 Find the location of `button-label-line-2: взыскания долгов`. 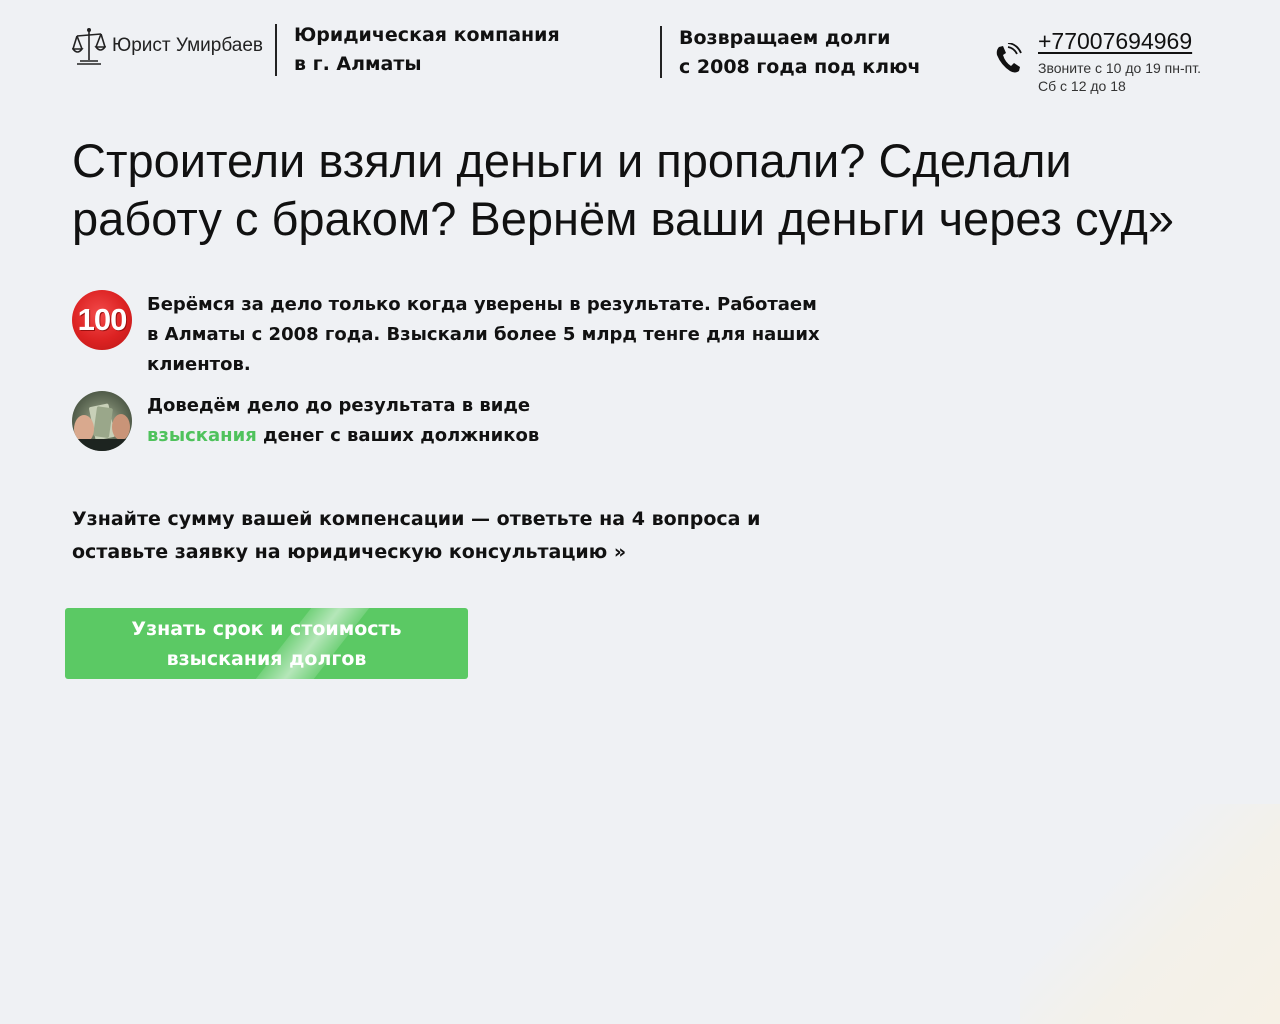

button-label-line-2: взыскания долгов is located at coordinates (266, 658).